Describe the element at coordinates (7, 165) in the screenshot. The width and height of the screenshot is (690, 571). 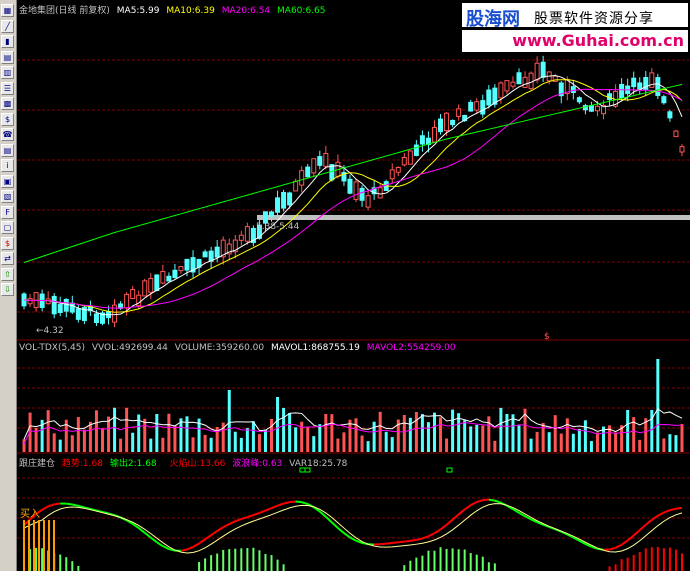
I see `info-icon: i` at that location.